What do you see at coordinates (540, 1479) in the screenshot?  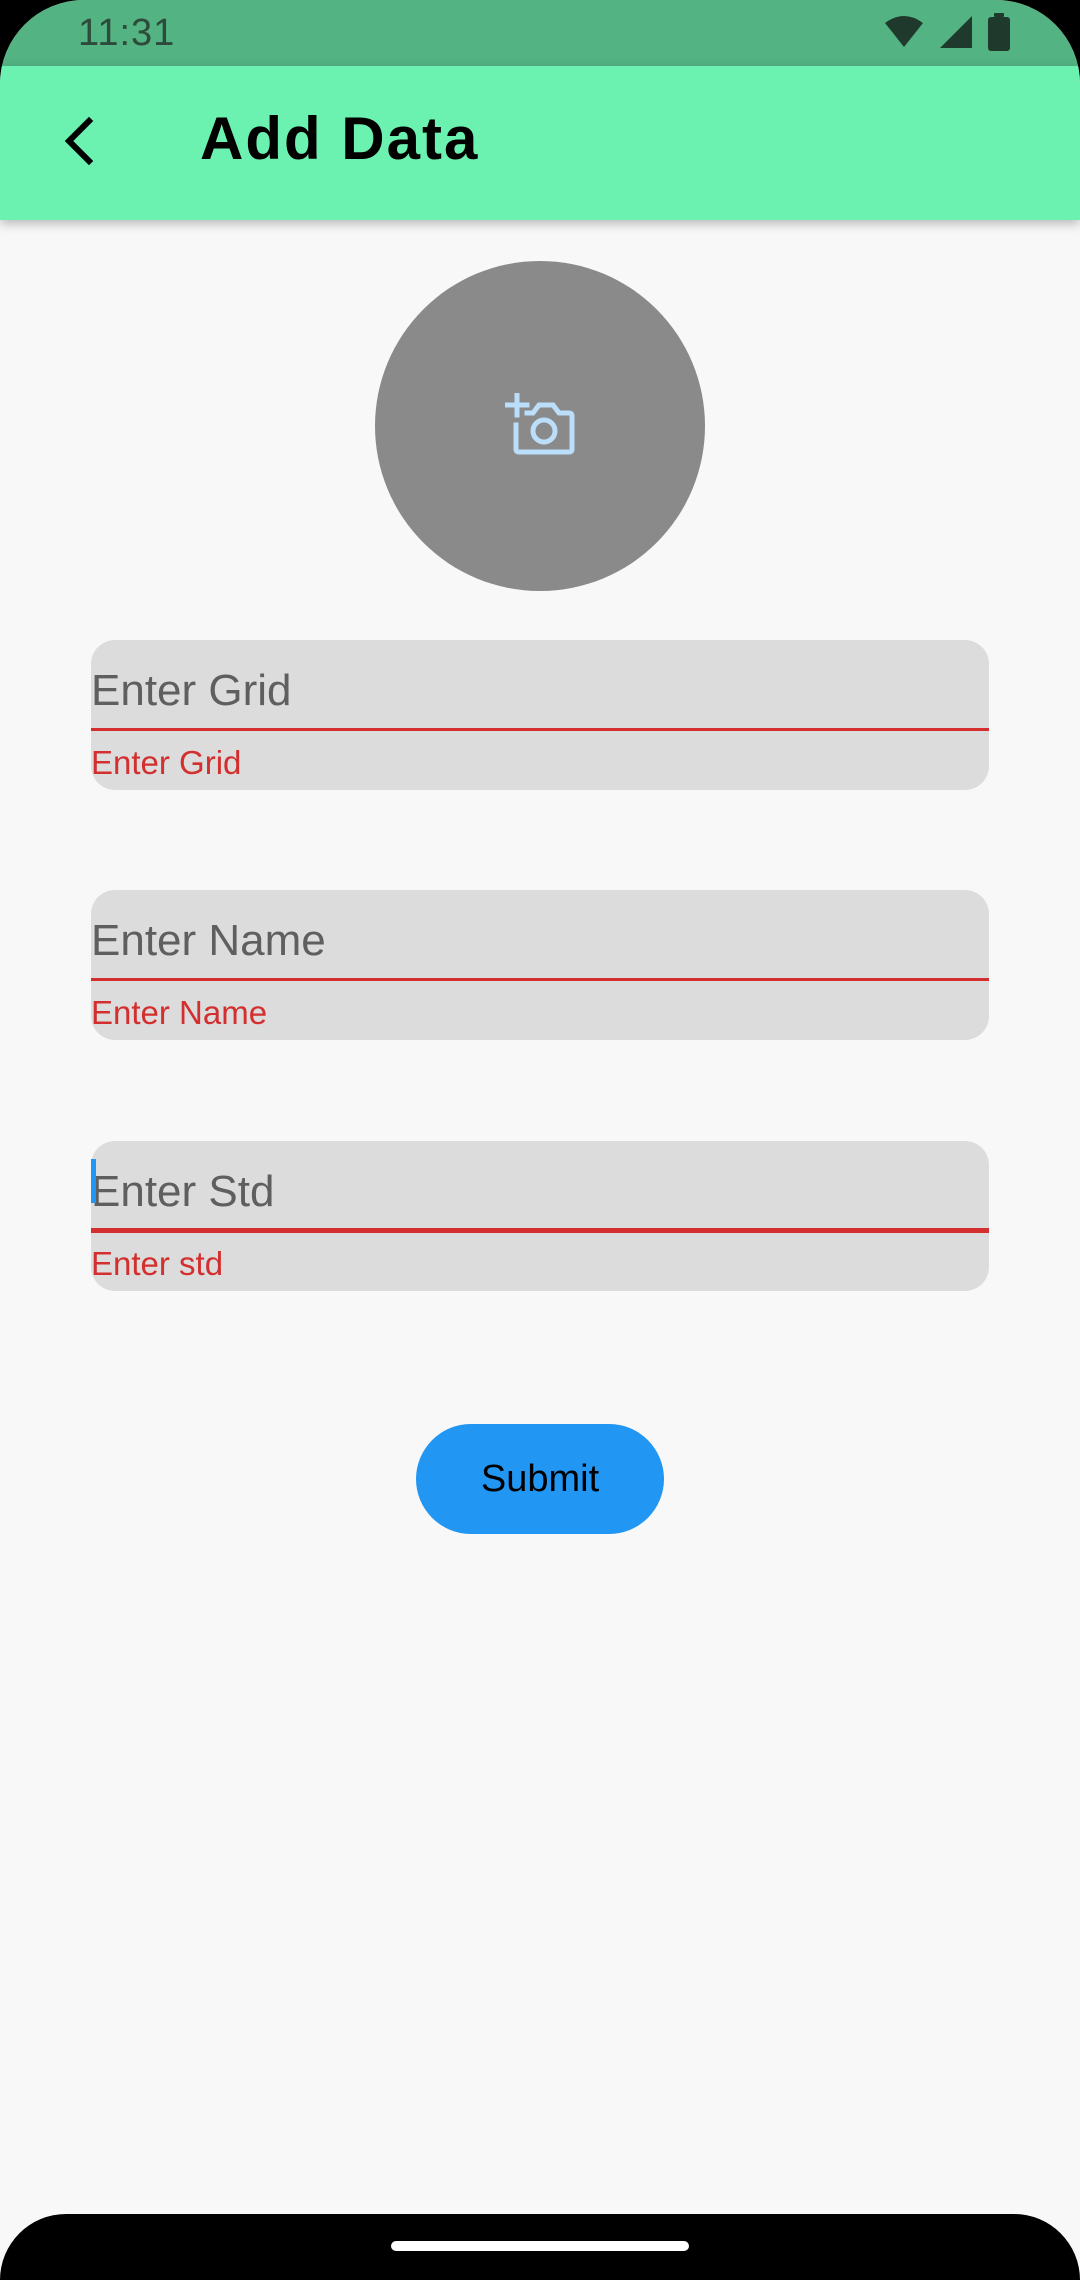 I see `submit-button: Submit` at bounding box center [540, 1479].